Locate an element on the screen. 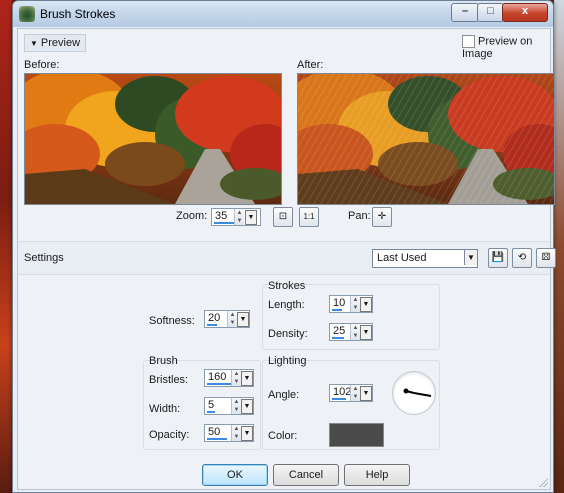 Image resolution: width=564 pixels, height=493 pixels. length-label: Length: is located at coordinates (286, 305).